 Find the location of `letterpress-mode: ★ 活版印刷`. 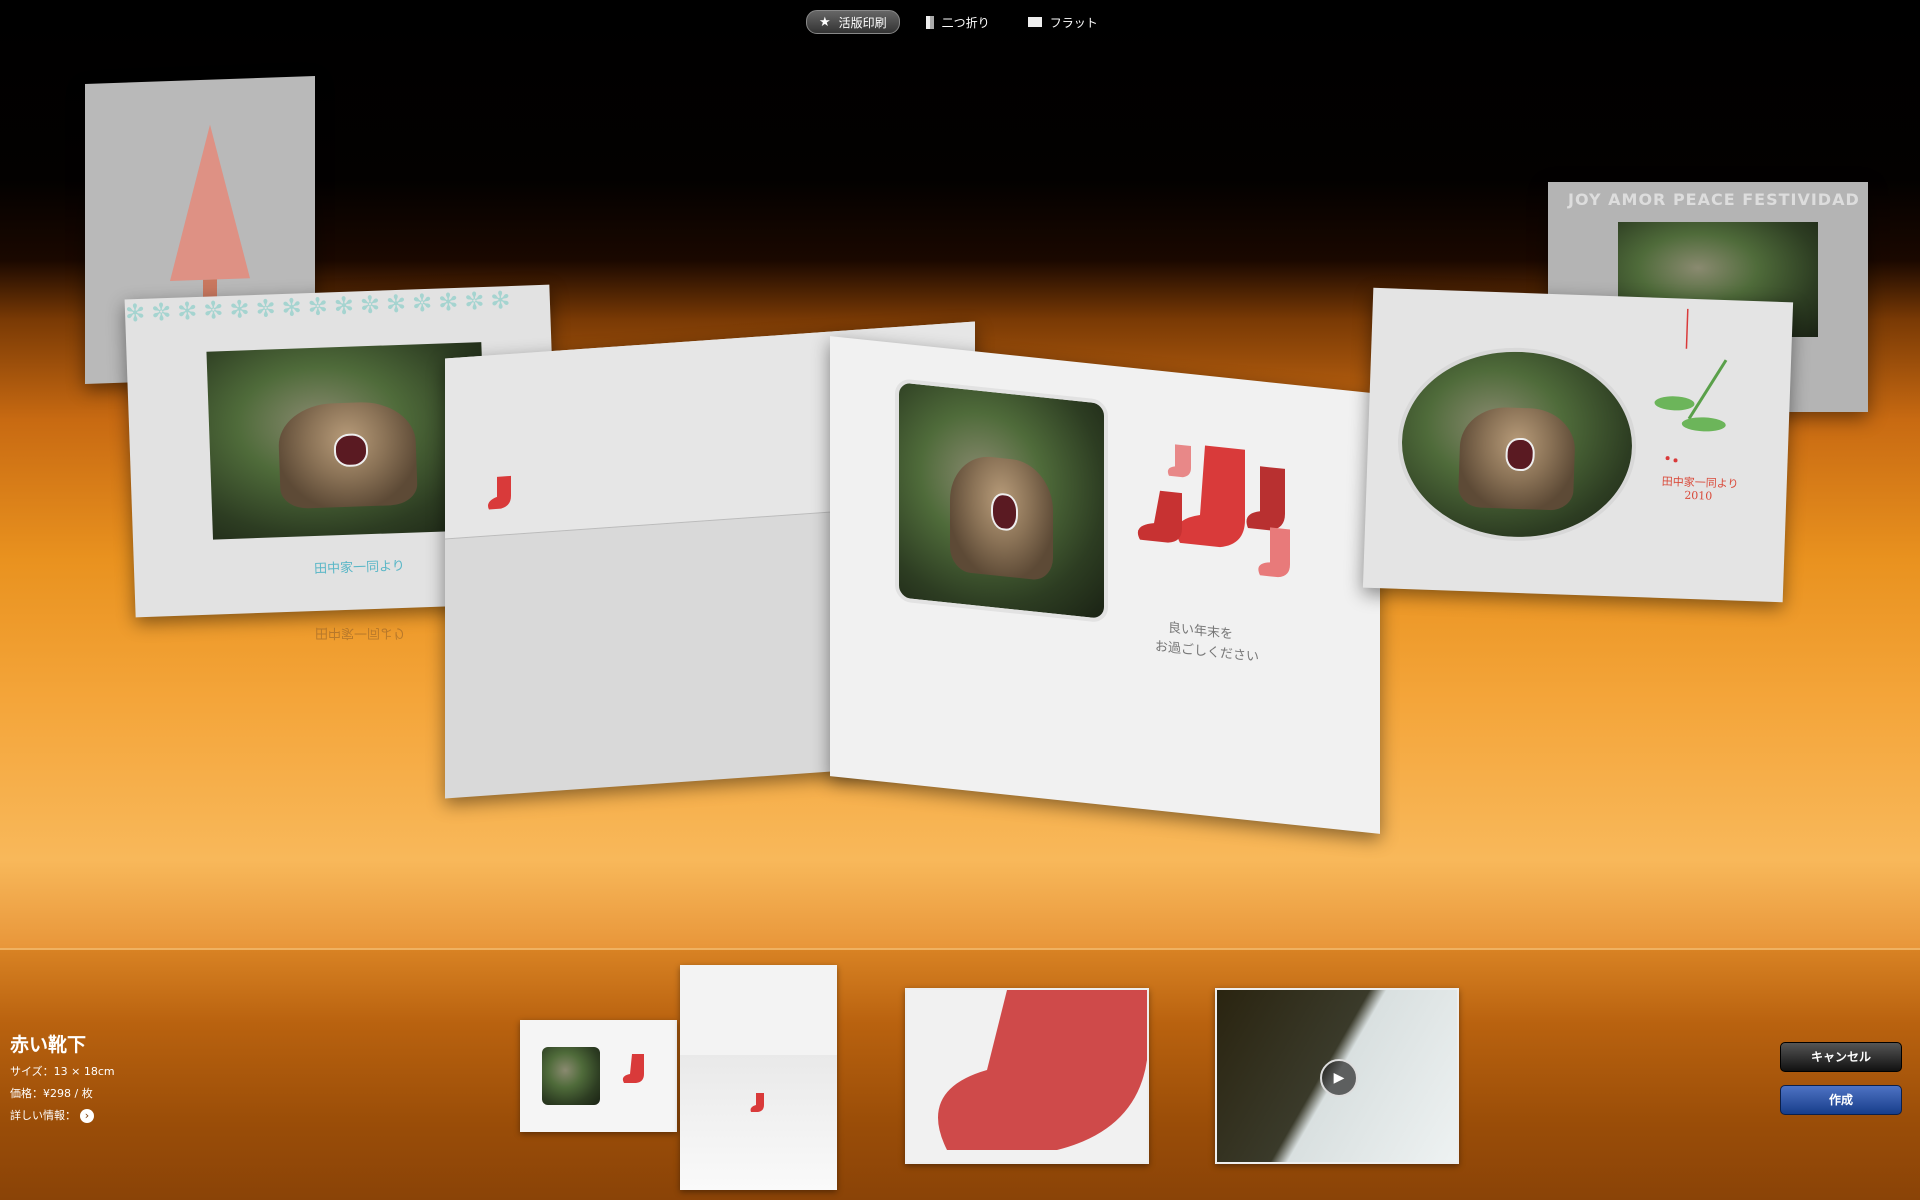

letterpress-mode: ★ 活版印刷 is located at coordinates (853, 22).